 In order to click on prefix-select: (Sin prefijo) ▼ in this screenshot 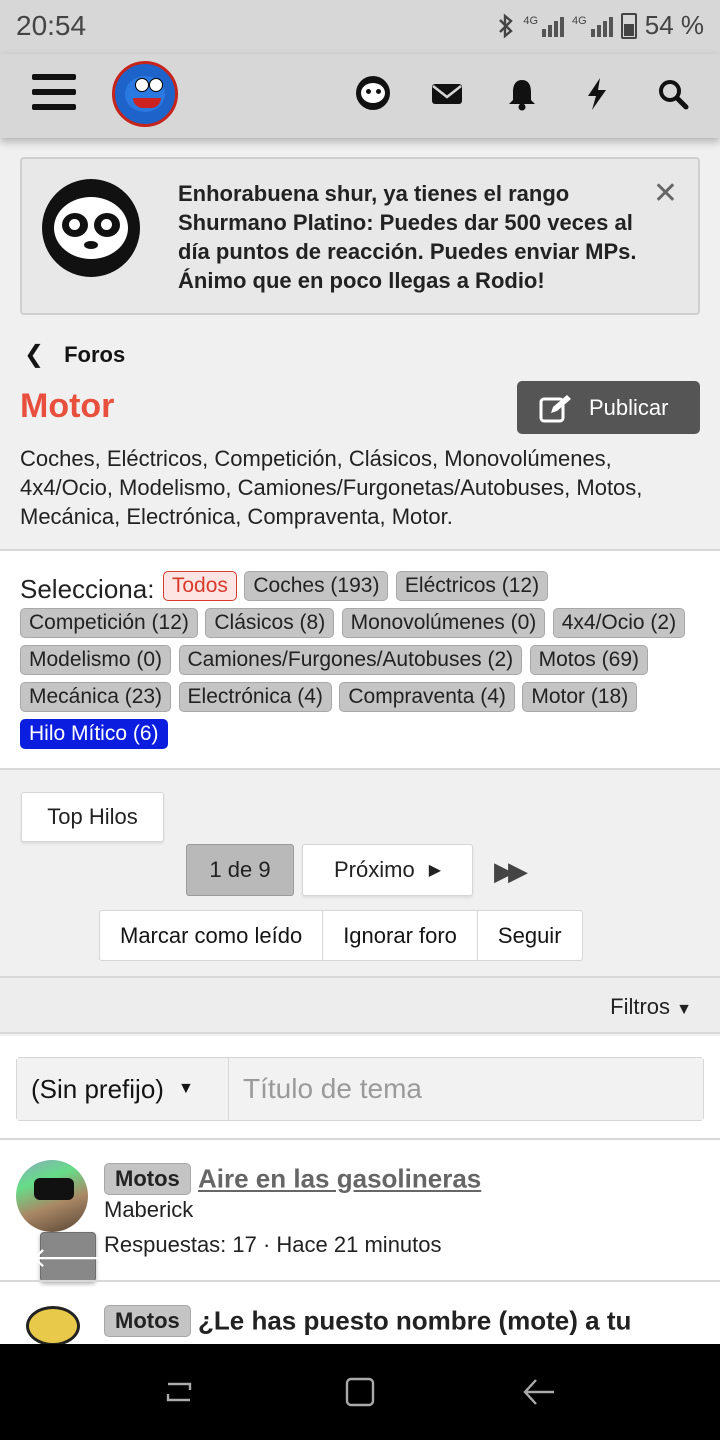, I will do `click(123, 1089)`.